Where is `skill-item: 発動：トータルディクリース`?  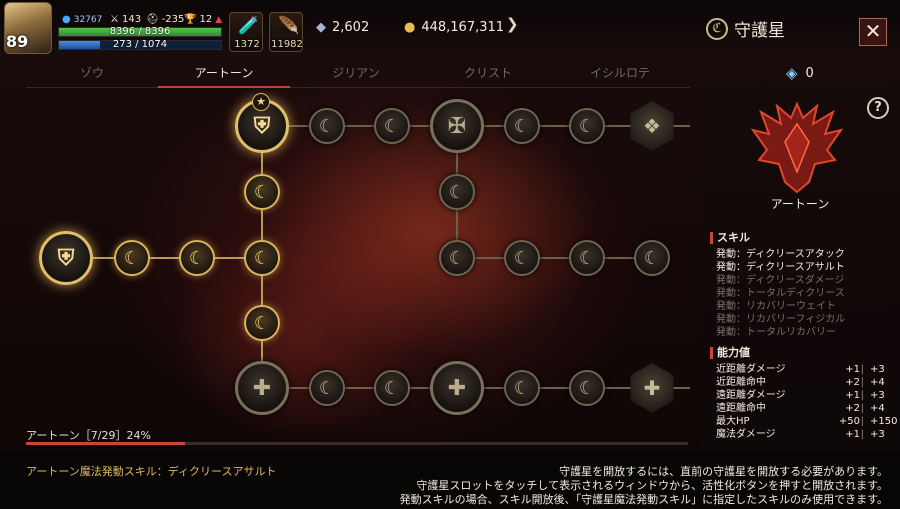
skill-item: 発動：トータルディクリース is located at coordinates (780, 293).